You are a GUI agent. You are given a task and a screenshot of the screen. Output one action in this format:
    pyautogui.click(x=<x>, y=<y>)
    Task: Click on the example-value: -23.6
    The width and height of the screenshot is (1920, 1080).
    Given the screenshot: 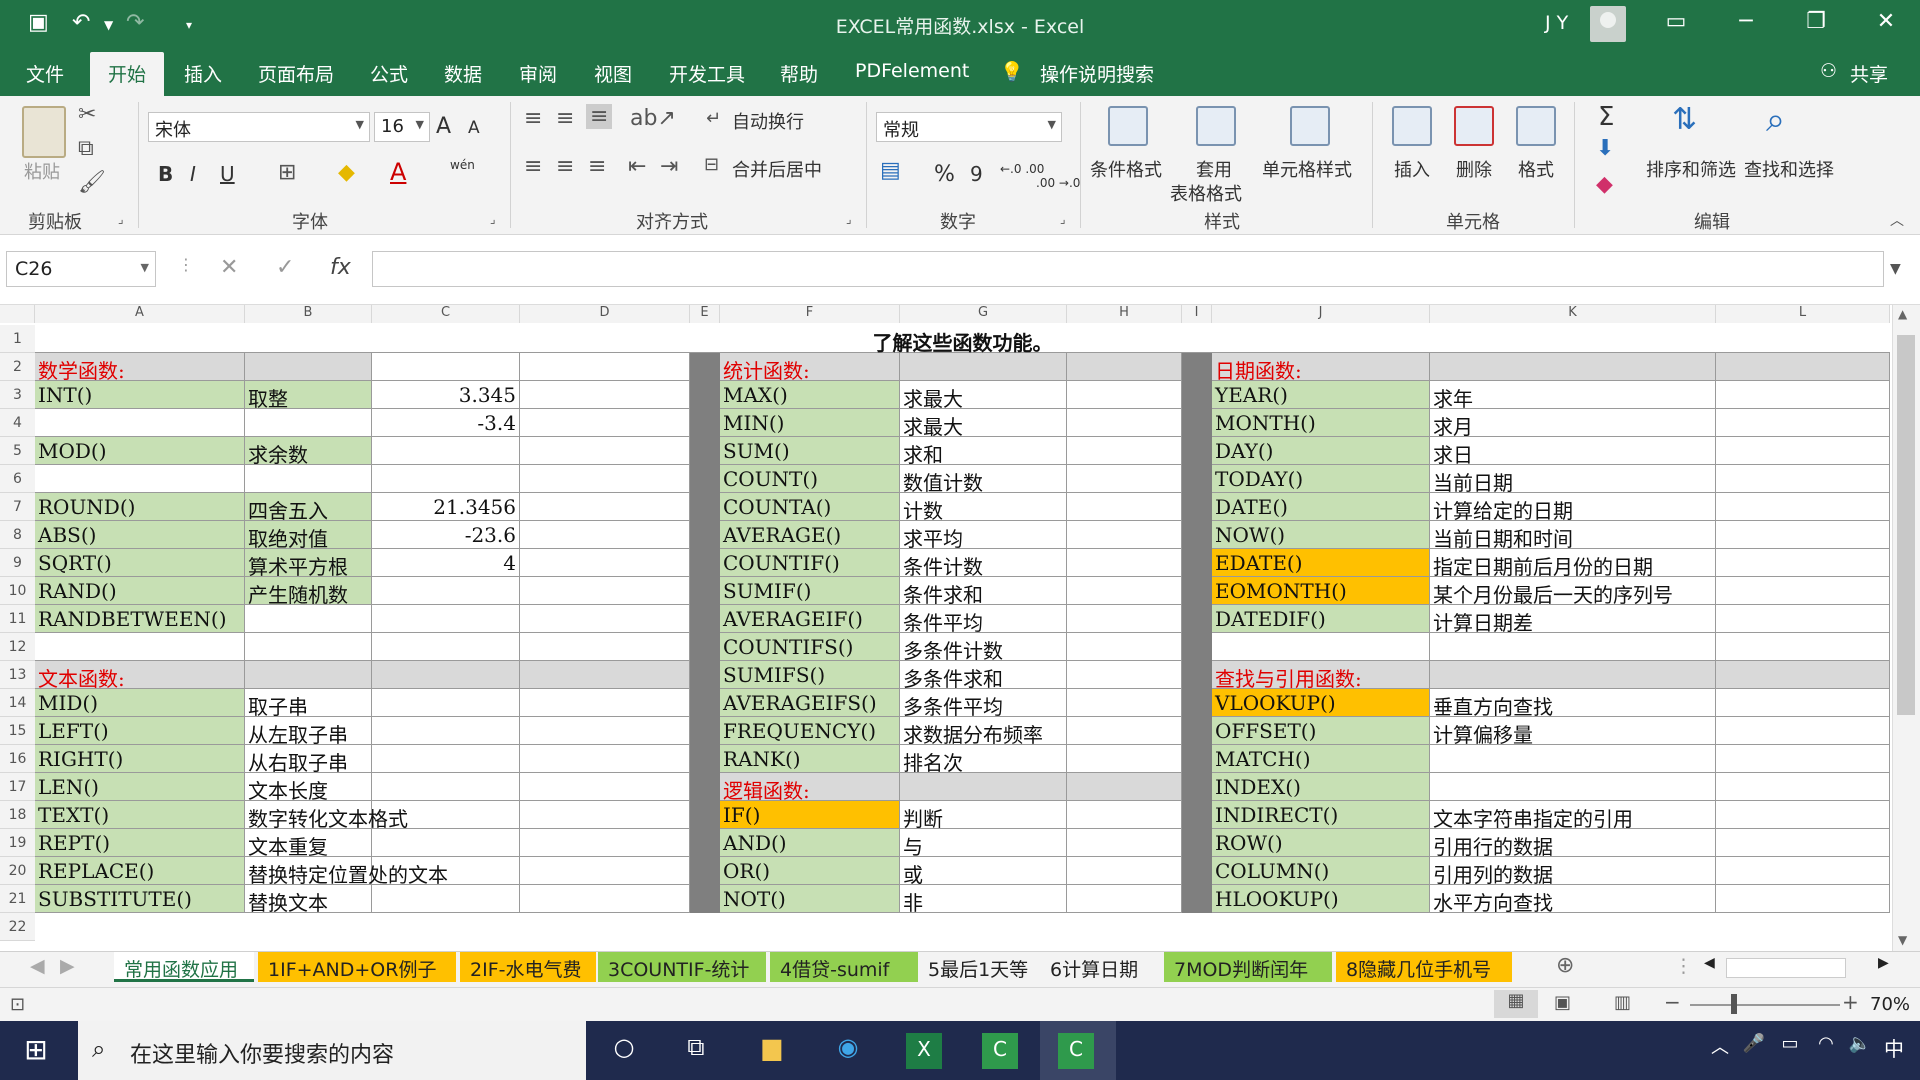 What is the action you would take?
    pyautogui.click(x=446, y=535)
    